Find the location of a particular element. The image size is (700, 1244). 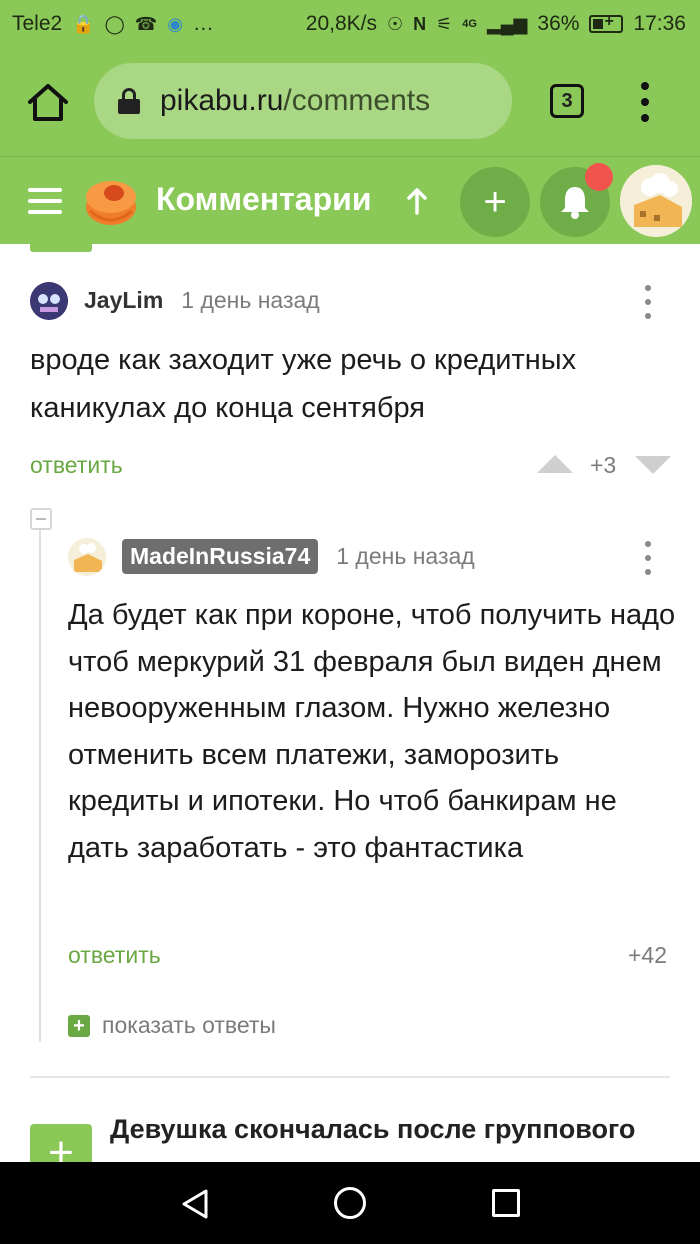

expand-plus-icon: + is located at coordinates (79, 1025).